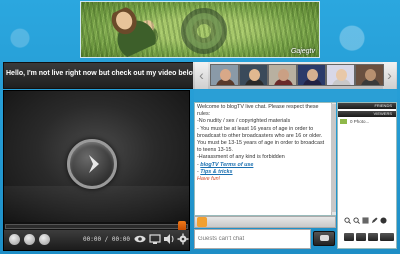 The height and width of the screenshot is (254, 400). What do you see at coordinates (333, 158) in the screenshot?
I see `chat-scroll-thumb` at bounding box center [333, 158].